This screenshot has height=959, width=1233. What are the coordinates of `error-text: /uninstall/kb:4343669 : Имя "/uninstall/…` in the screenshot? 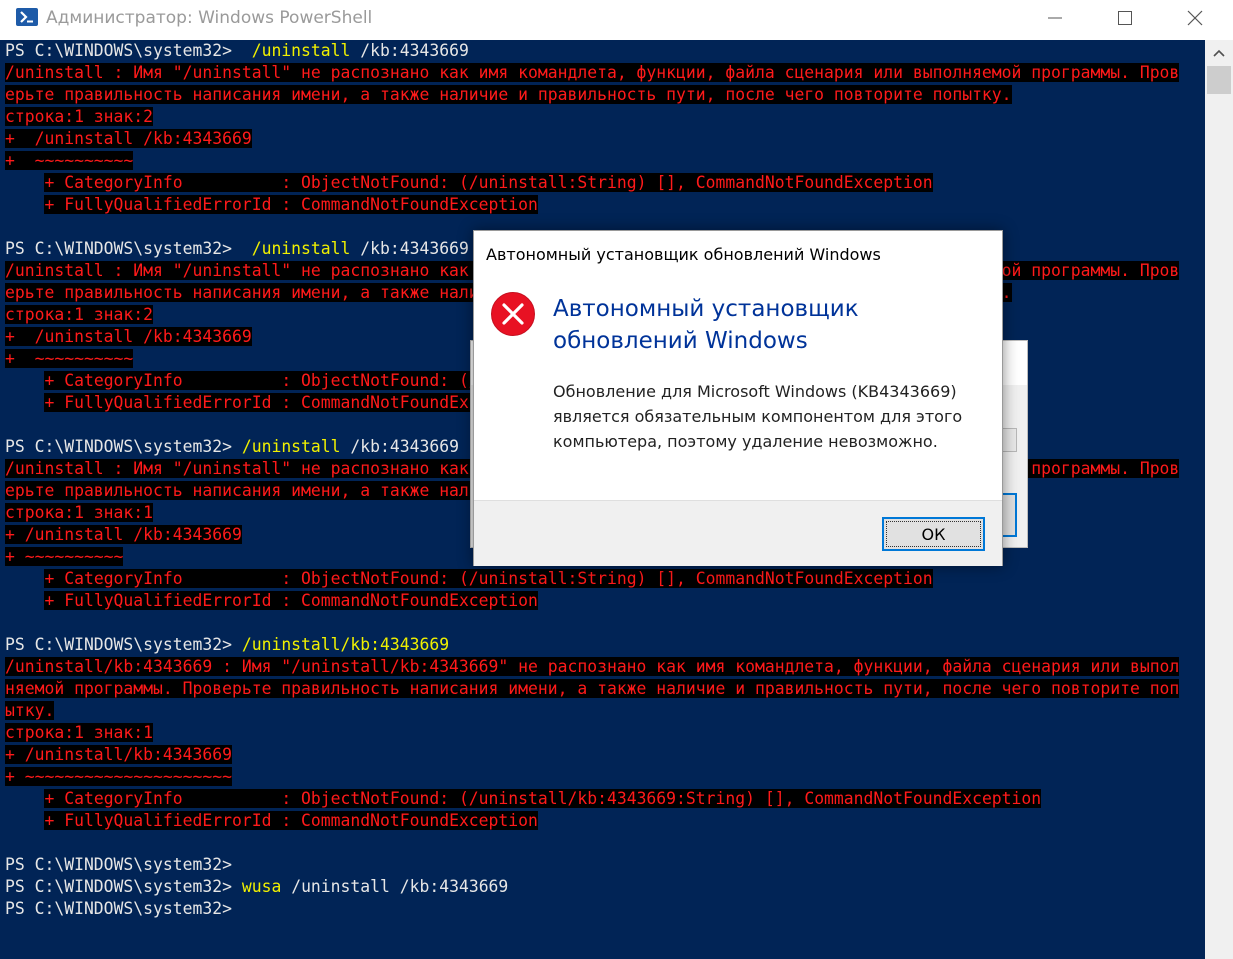 It's located at (592, 666).